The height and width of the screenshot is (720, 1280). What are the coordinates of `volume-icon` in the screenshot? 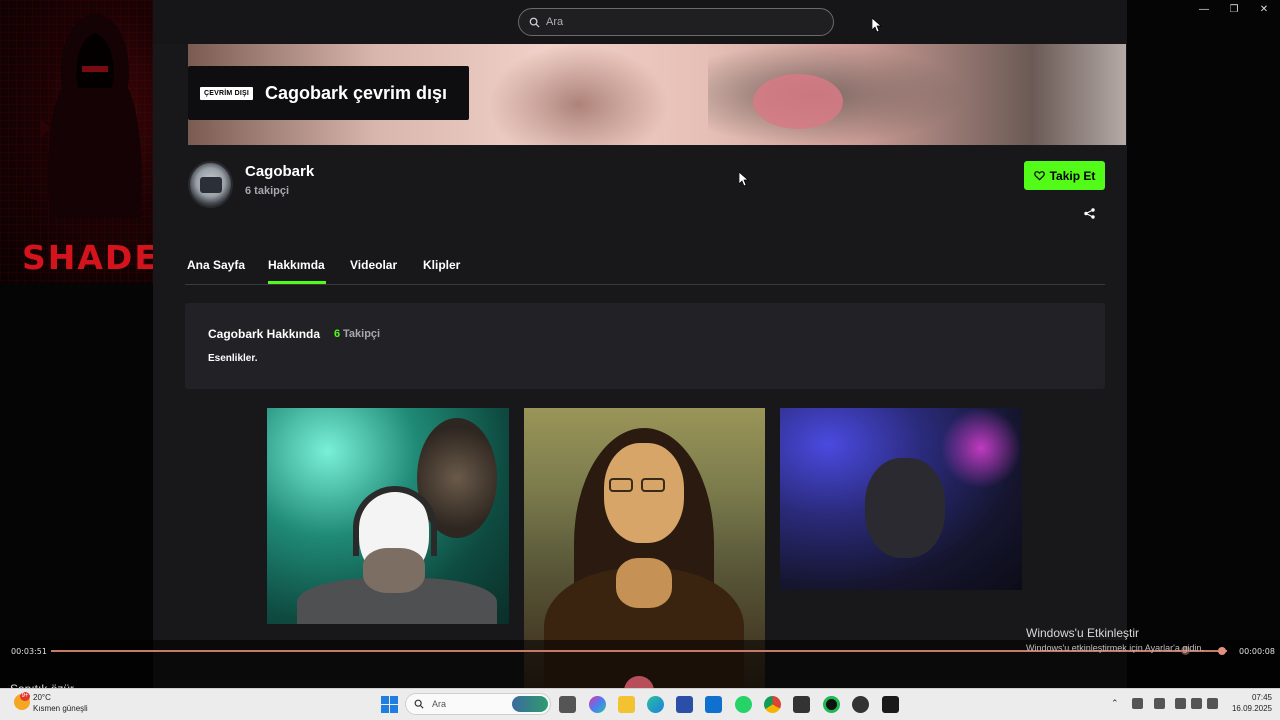 It's located at (1196, 703).